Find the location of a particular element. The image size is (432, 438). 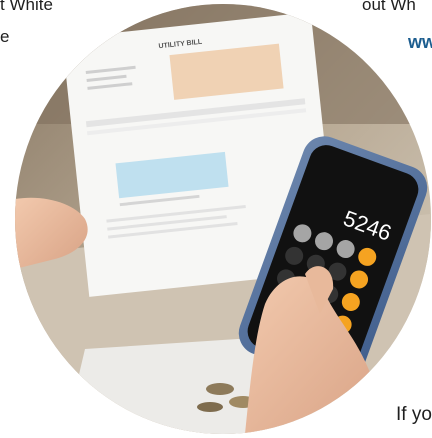

text-fragment-top-left-1: t White is located at coordinates (26, 7).